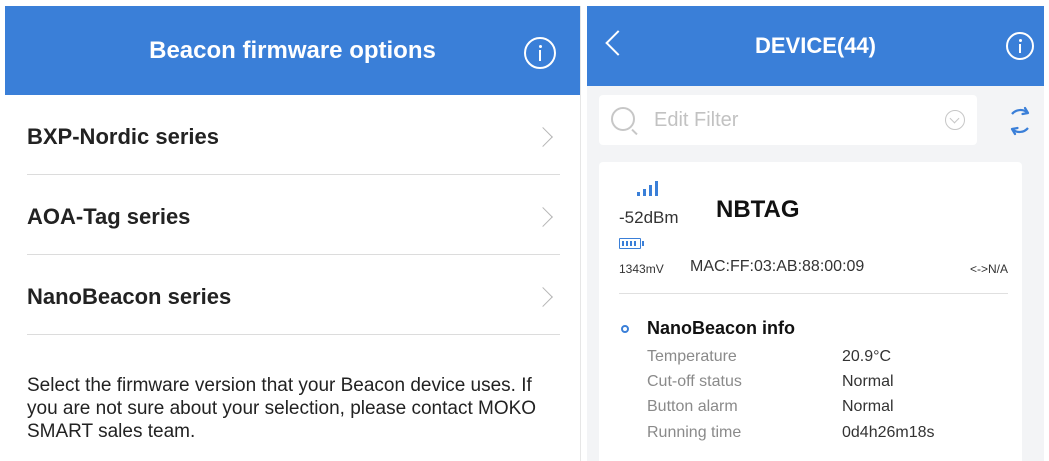 The width and height of the screenshot is (1049, 461). I want to click on info-label: Running time, so click(694, 432).